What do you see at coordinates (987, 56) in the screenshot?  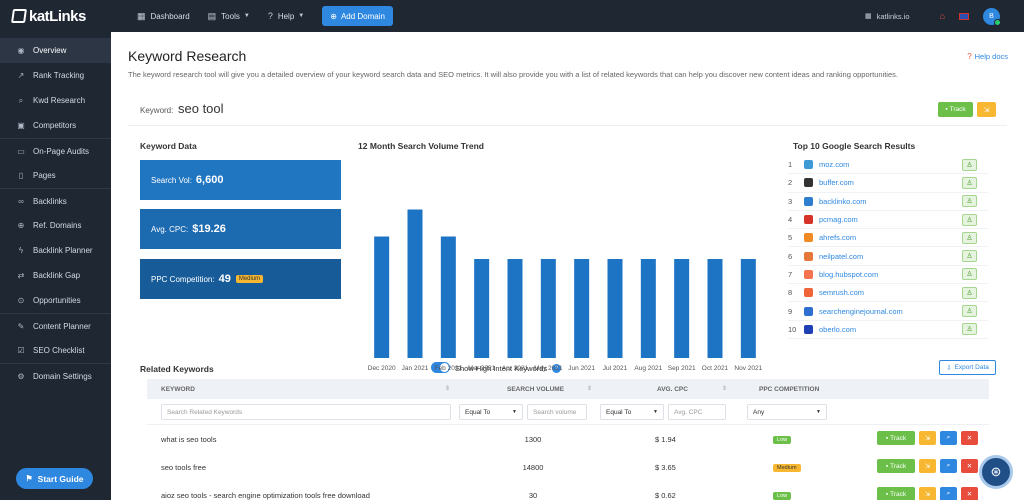 I see `help-docs-link: ? Help docs` at bounding box center [987, 56].